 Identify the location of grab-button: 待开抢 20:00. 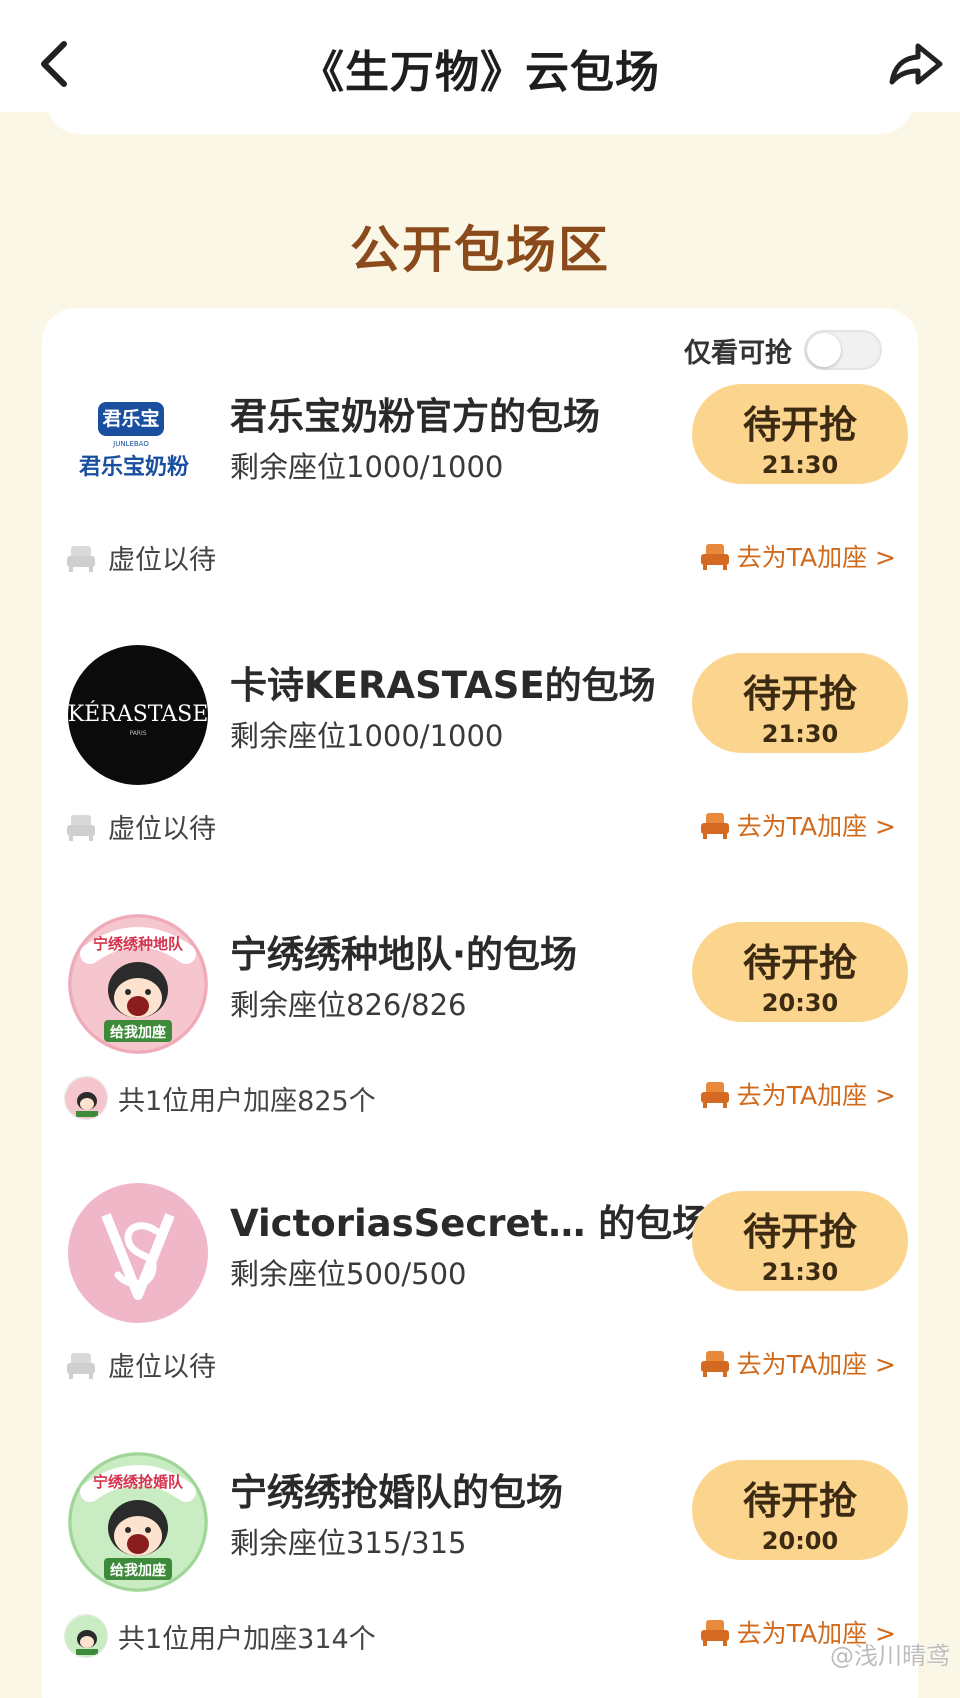
(800, 1510).